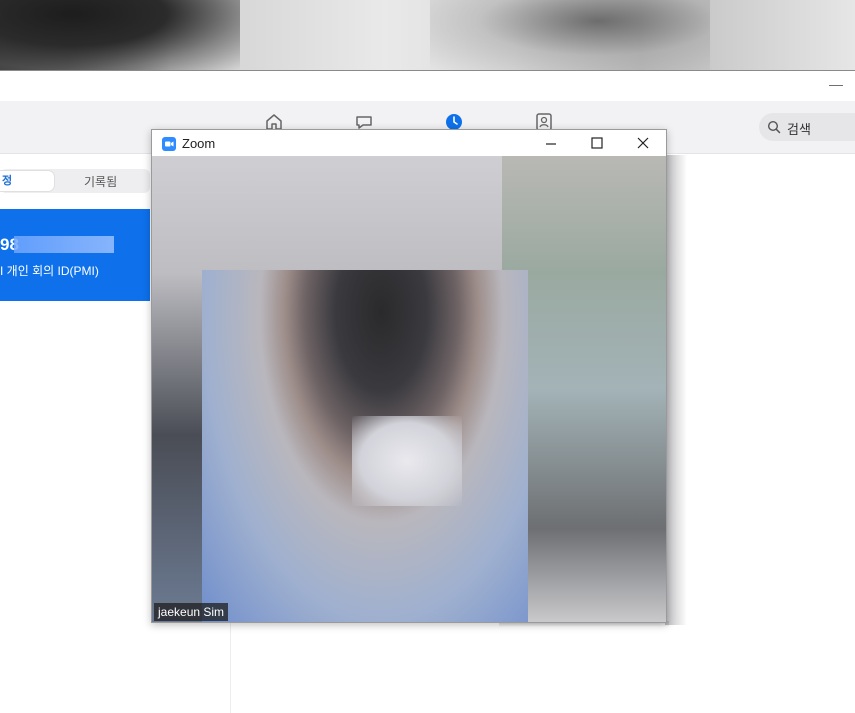 This screenshot has width=855, height=713. Describe the element at coordinates (676, 390) in the screenshot. I see `video-blur-bleed-right` at that location.